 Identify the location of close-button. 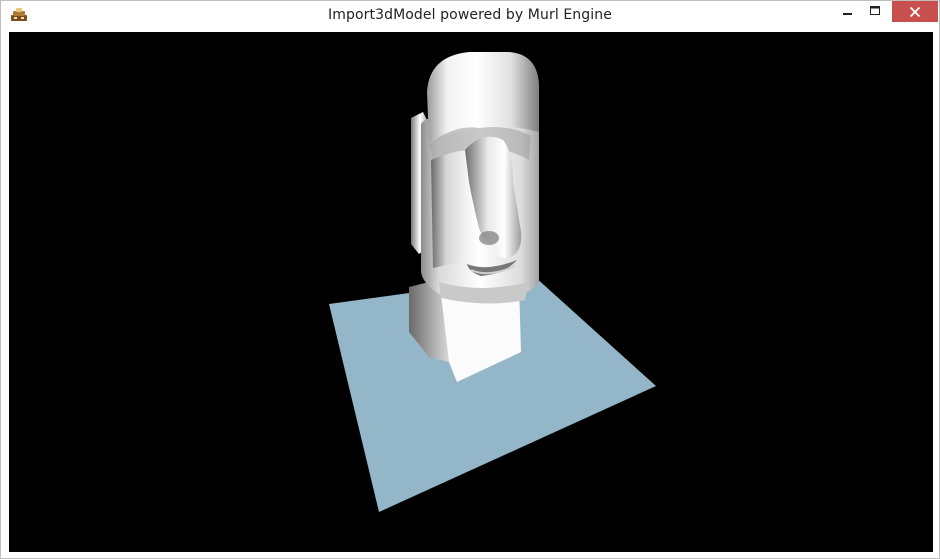
(915, 11).